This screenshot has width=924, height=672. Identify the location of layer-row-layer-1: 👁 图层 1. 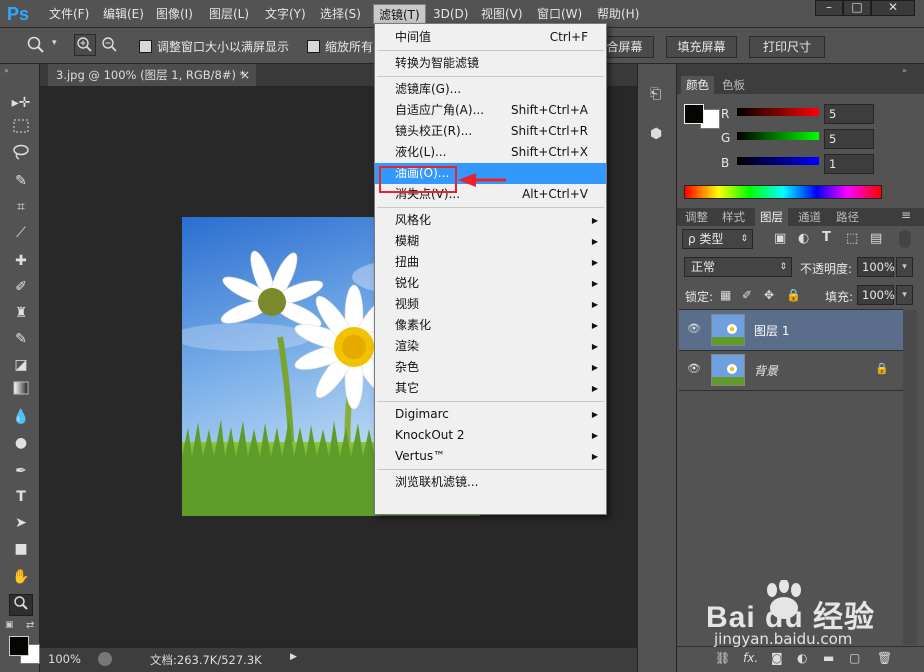
(791, 330).